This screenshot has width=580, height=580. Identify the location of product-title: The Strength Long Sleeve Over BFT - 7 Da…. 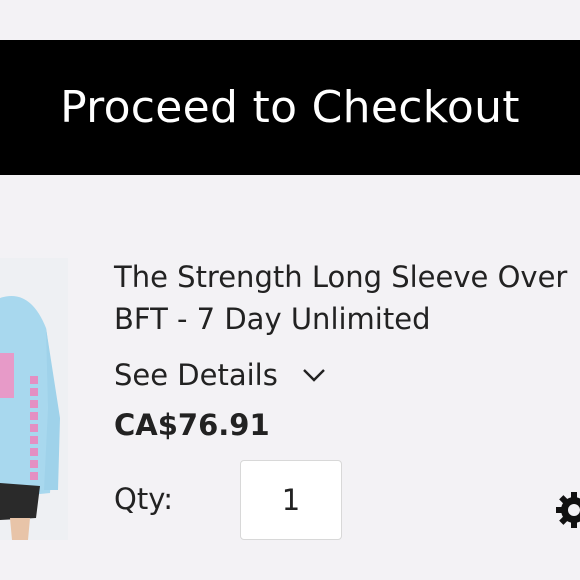
(347, 298).